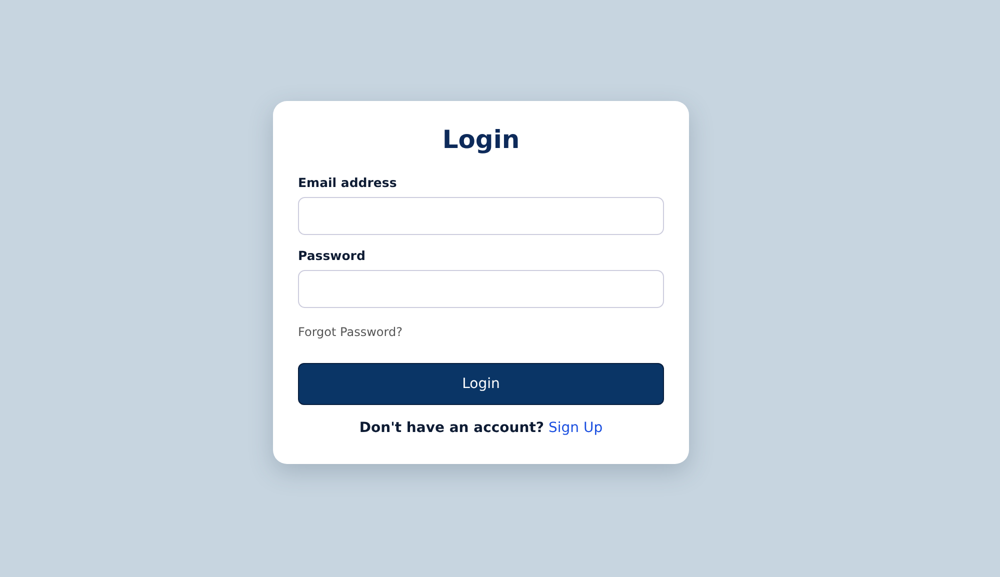  I want to click on forgot-password-link: Forgot Password?, so click(350, 332).